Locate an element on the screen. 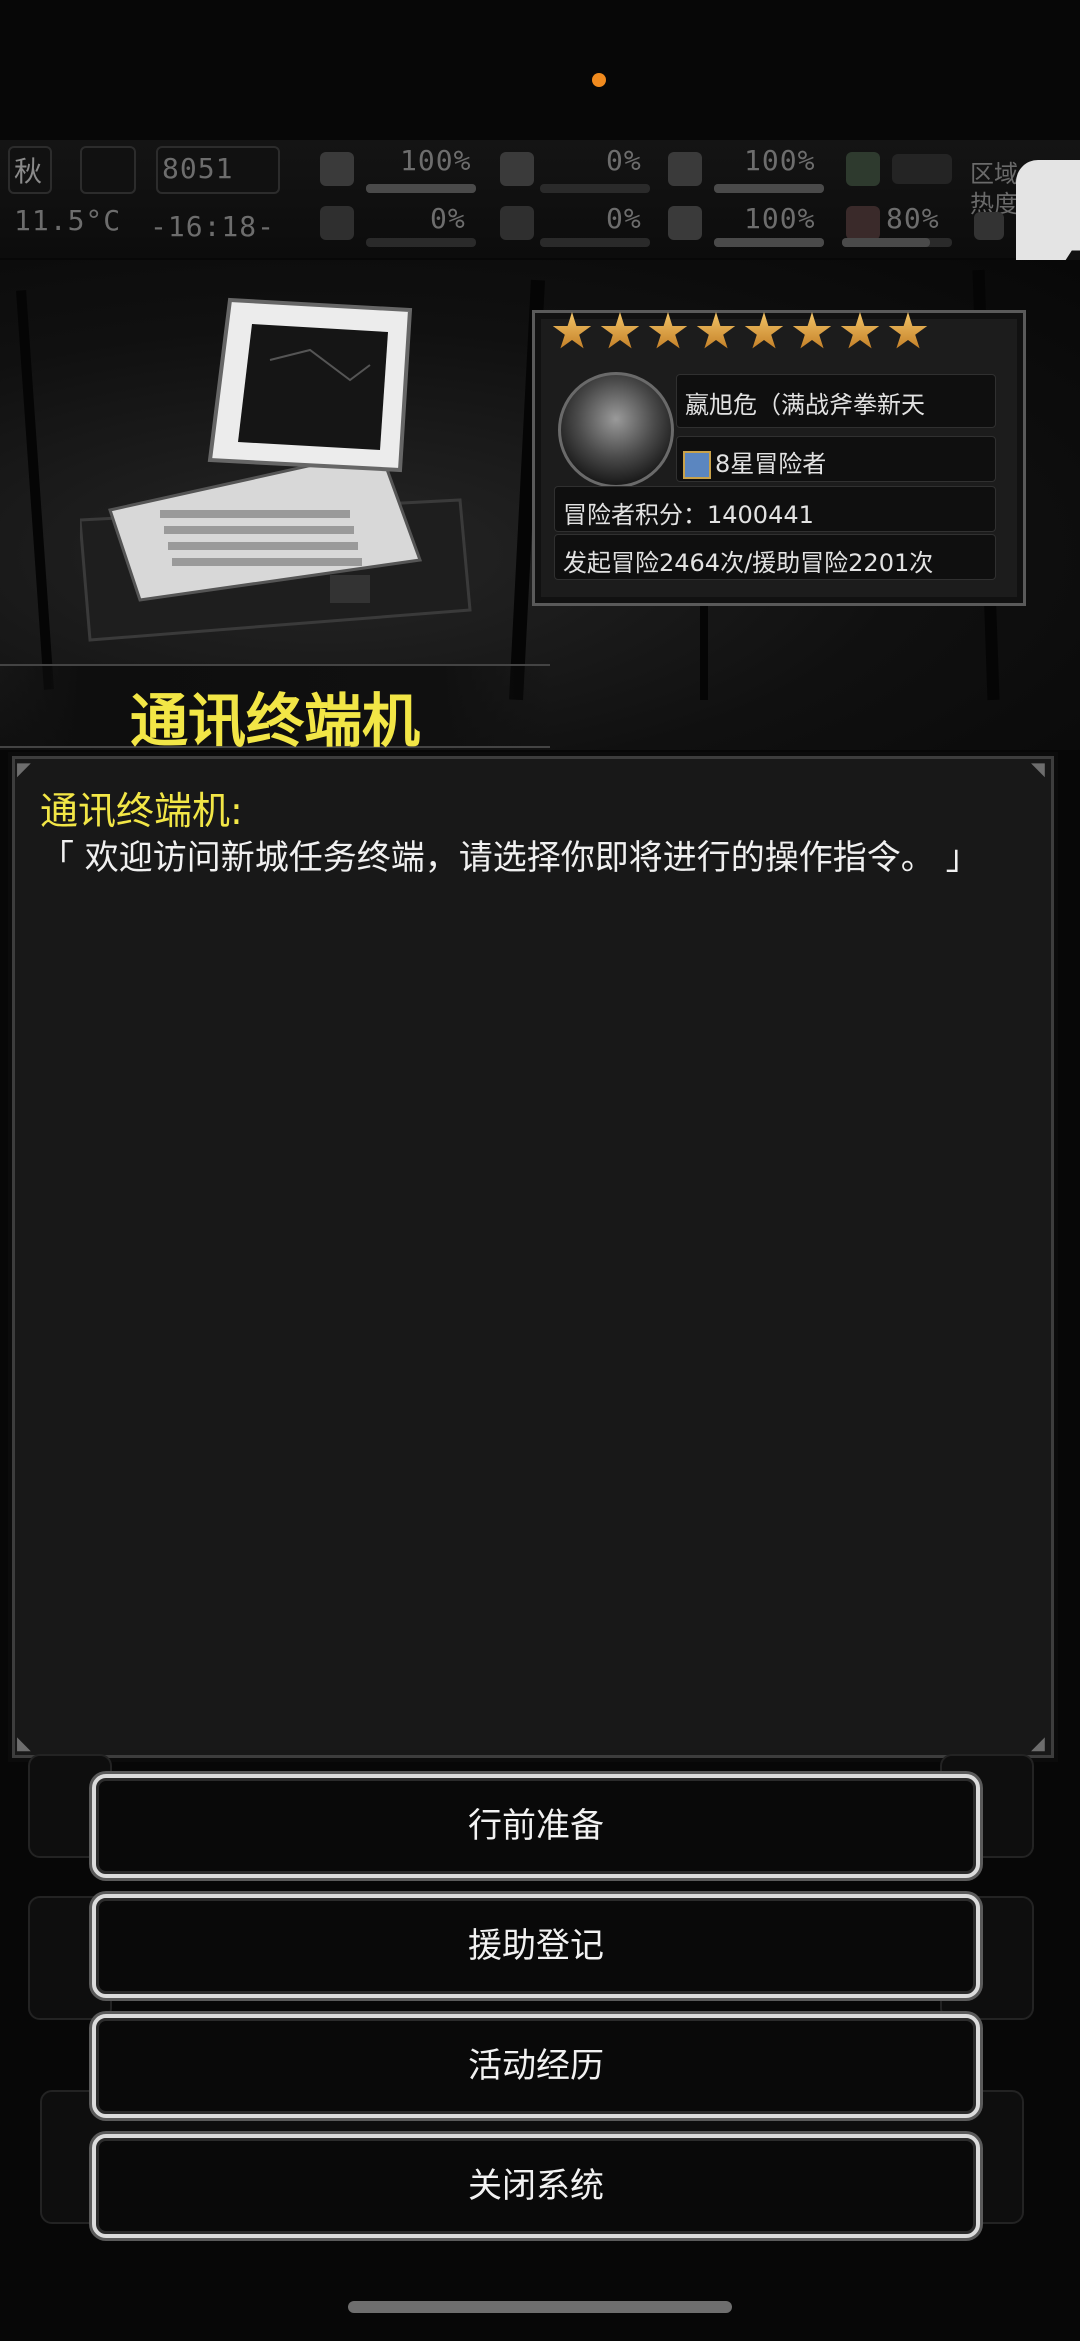 The height and width of the screenshot is (2341, 1080). page-title: 通讯终端机 is located at coordinates (274, 721).